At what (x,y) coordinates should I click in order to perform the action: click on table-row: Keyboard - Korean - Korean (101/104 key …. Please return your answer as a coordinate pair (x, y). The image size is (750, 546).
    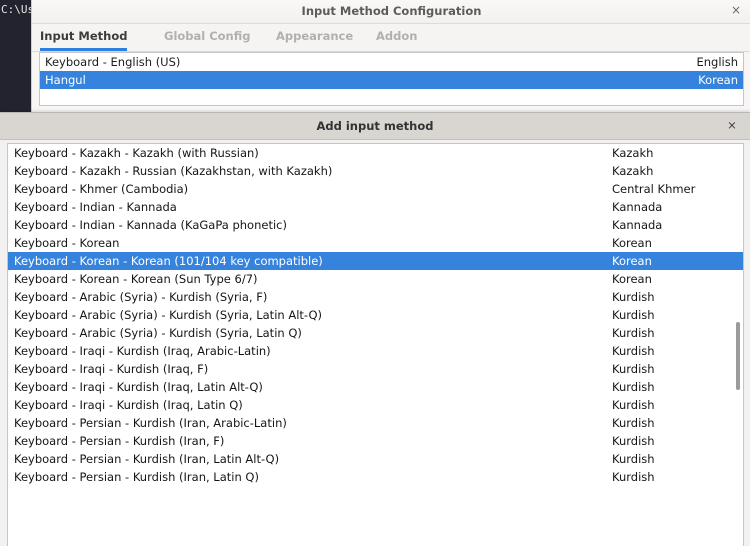
    Looking at the image, I should click on (375, 261).